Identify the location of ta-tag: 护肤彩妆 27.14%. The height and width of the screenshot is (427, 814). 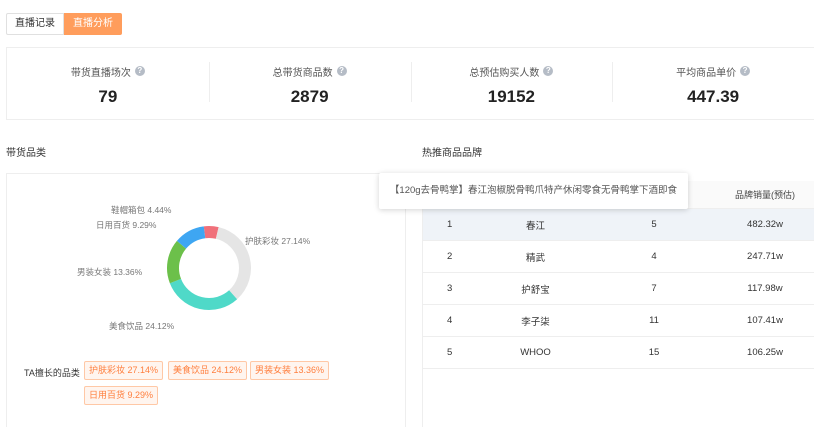
(124, 370).